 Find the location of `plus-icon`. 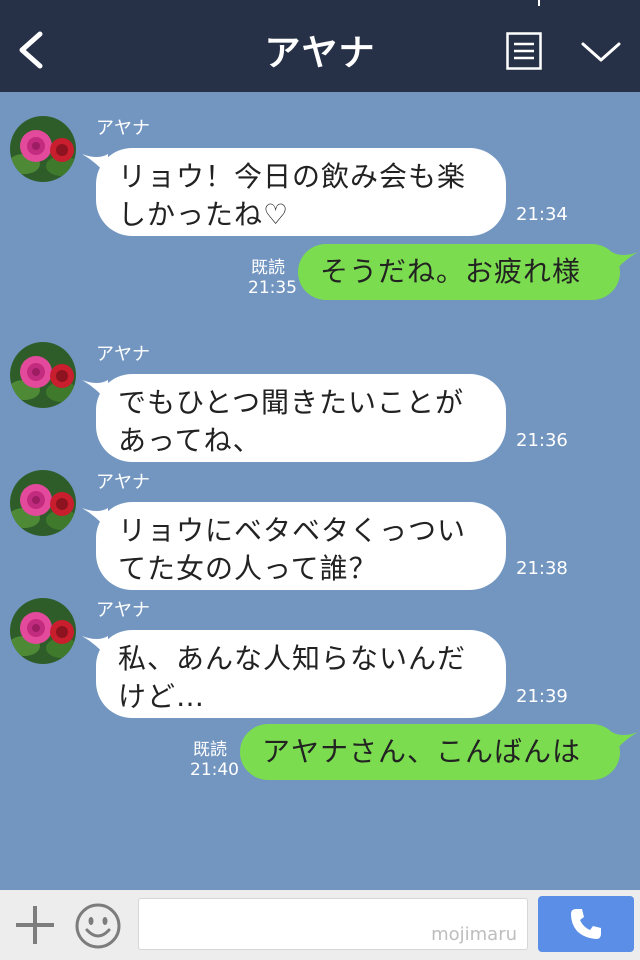

plus-icon is located at coordinates (35, 925).